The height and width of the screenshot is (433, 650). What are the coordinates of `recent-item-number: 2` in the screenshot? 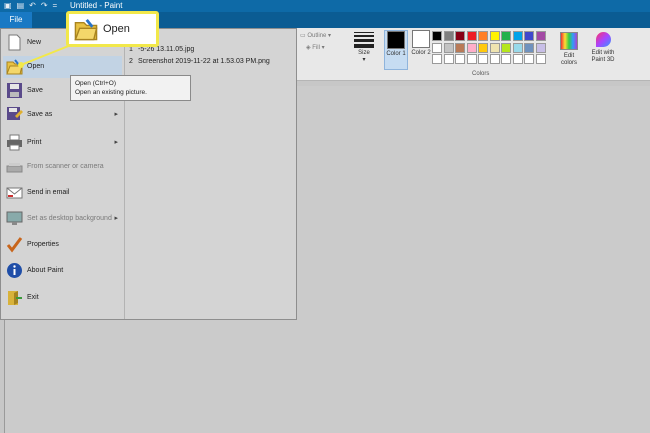 It's located at (131, 61).